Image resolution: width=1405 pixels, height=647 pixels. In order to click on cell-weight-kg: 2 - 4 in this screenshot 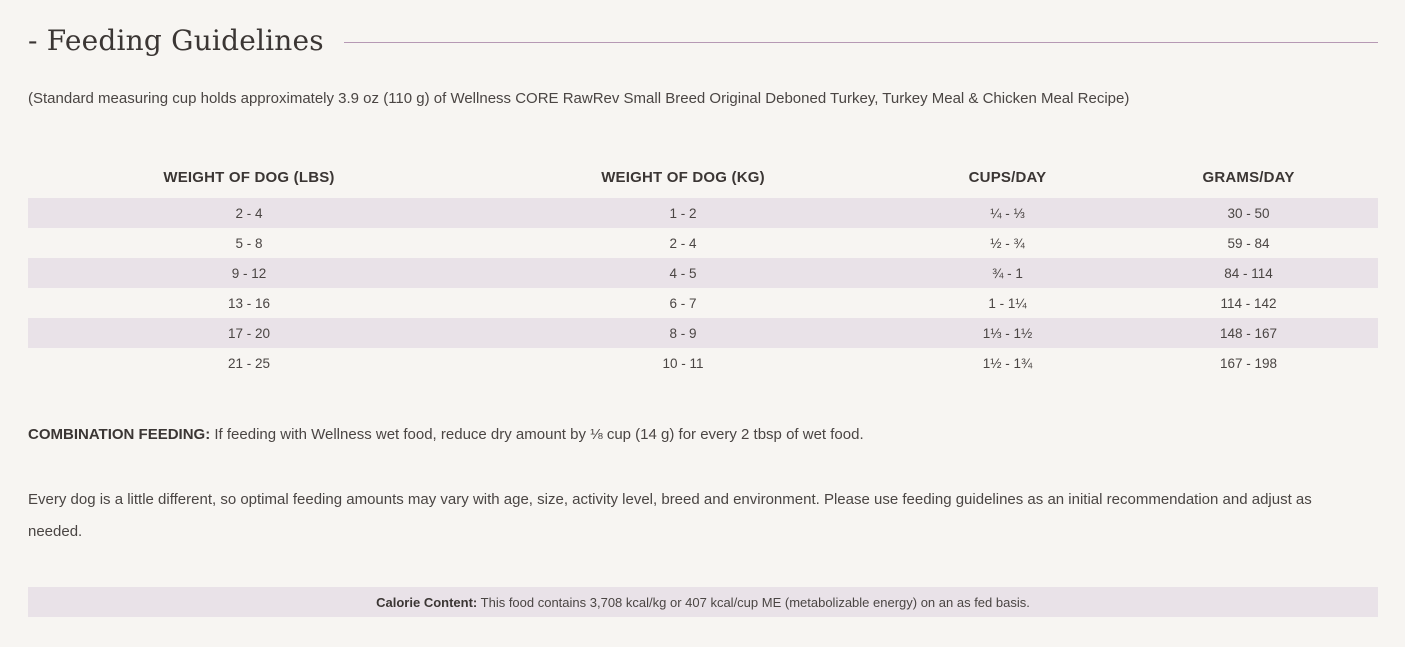, I will do `click(683, 243)`.